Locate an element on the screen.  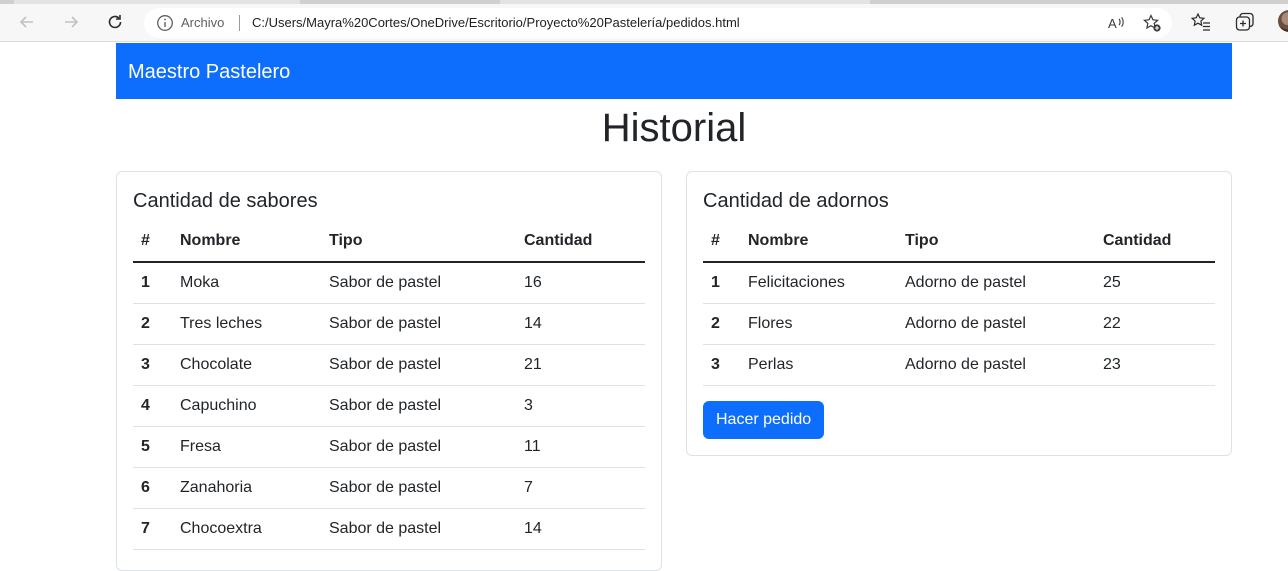
row-number: 6 is located at coordinates (152, 488).